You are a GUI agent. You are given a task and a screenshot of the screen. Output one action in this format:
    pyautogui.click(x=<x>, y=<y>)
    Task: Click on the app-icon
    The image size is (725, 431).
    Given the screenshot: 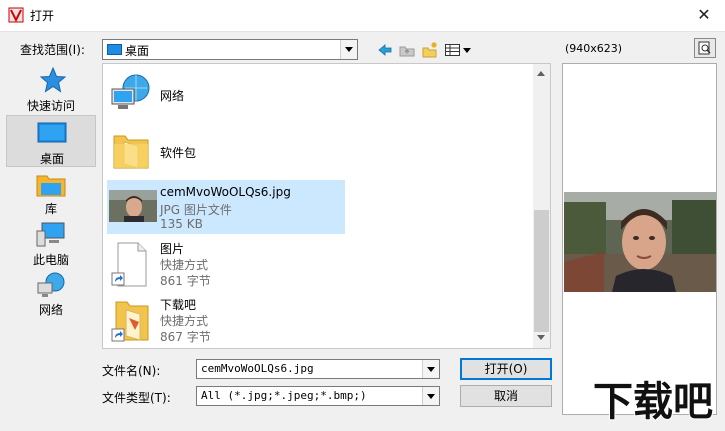 What is the action you would take?
    pyautogui.click(x=16, y=15)
    